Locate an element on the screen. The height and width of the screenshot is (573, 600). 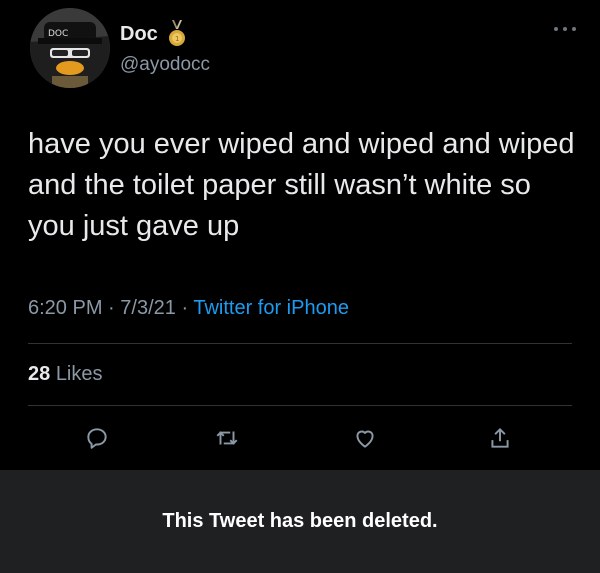
retweet-icon is located at coordinates (227, 438).